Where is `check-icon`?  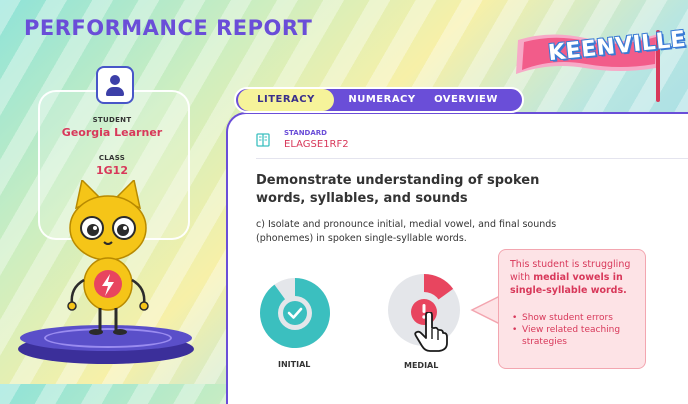
check-icon is located at coordinates (295, 313).